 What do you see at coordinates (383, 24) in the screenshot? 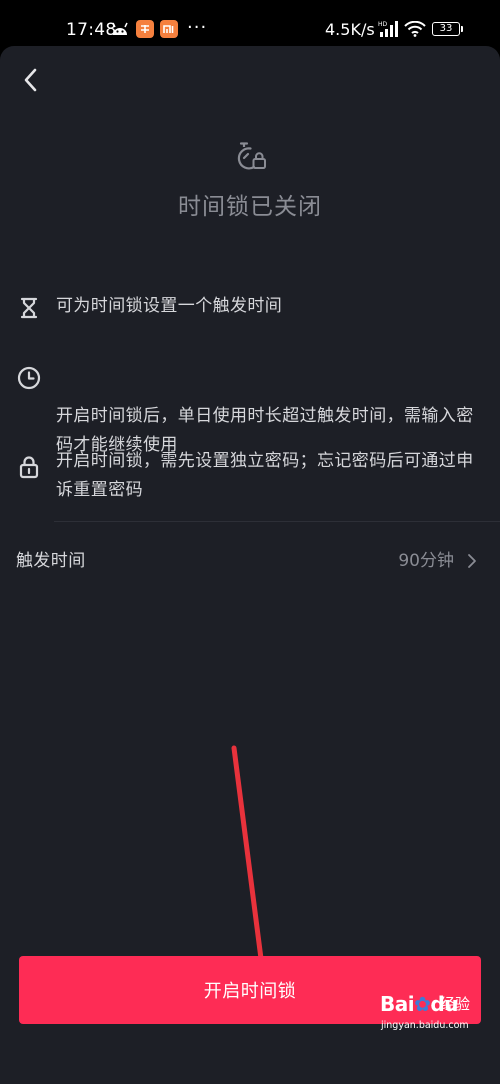
I see `svg-text: HD` at bounding box center [383, 24].